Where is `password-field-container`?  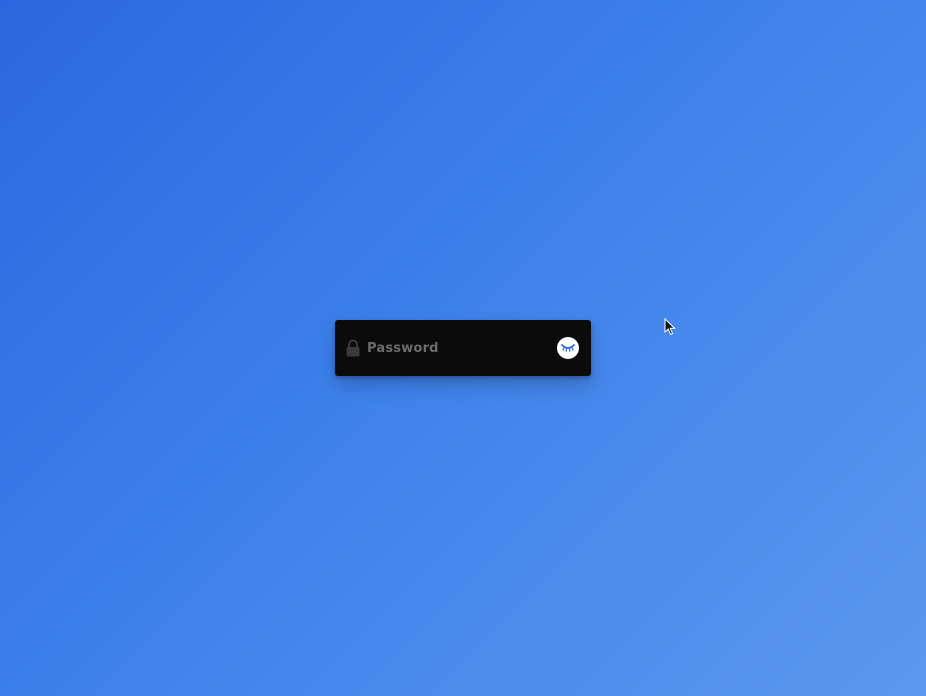 password-field-container is located at coordinates (463, 348).